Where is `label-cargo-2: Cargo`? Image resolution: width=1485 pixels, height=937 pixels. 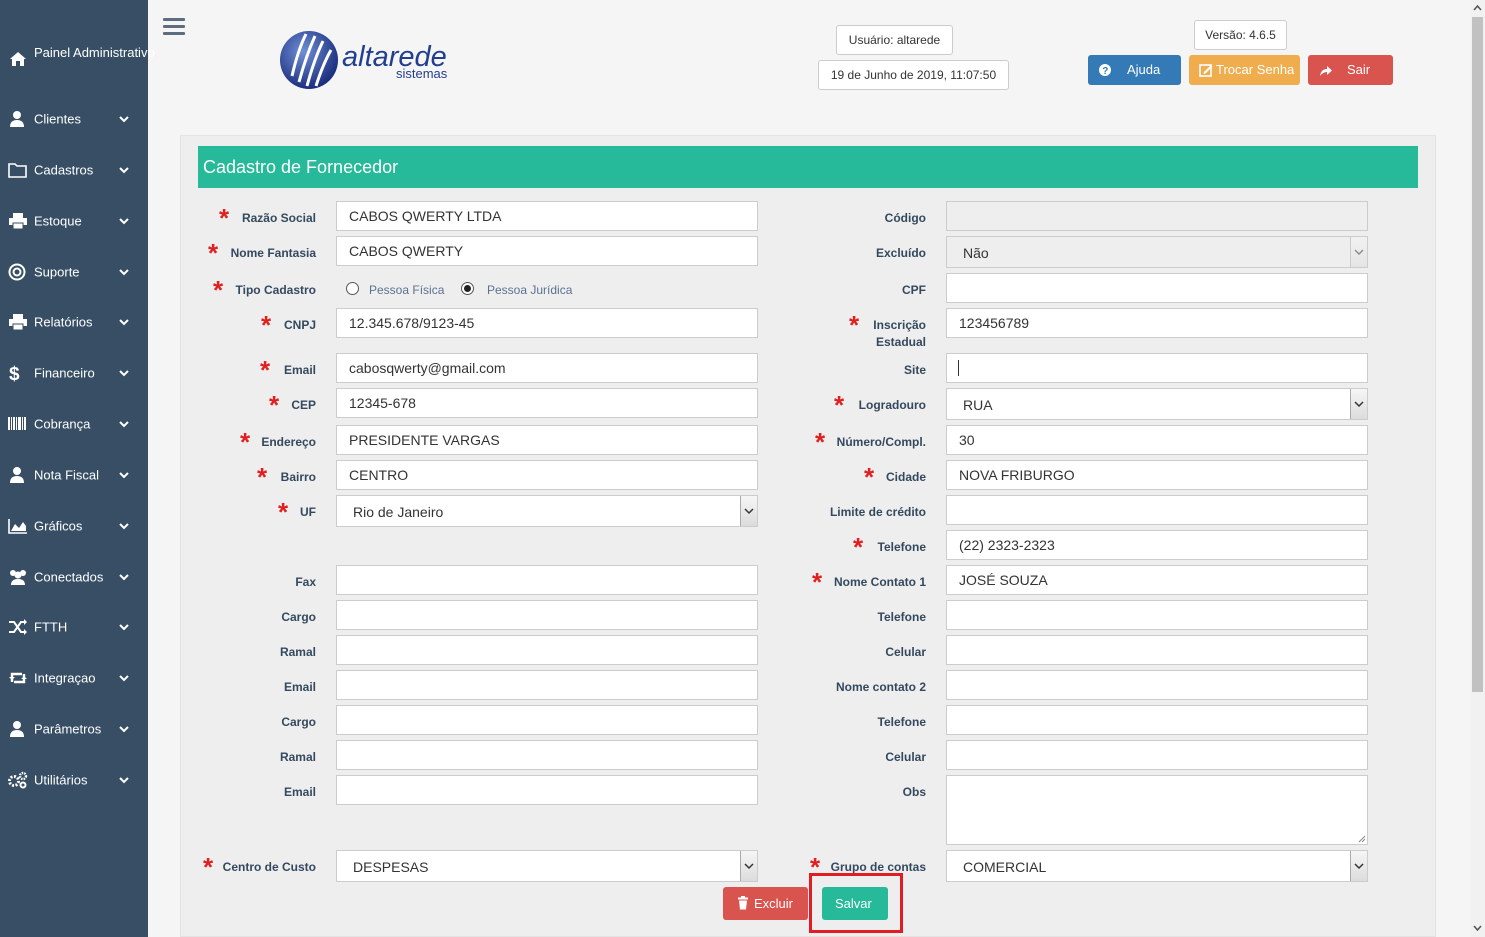 label-cargo-2: Cargo is located at coordinates (298, 722).